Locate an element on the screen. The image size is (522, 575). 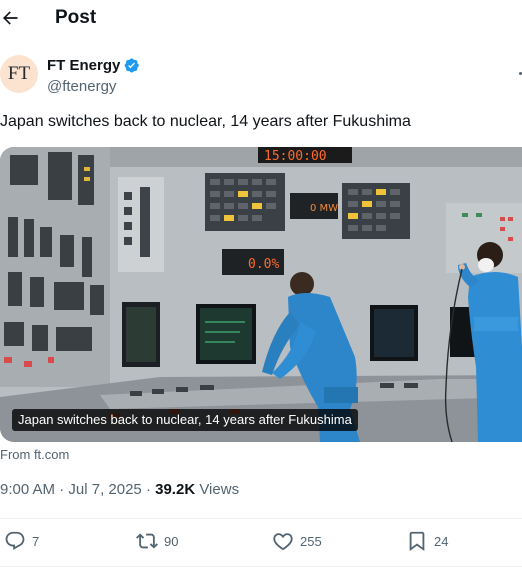
page-title: Post is located at coordinates (76, 17).